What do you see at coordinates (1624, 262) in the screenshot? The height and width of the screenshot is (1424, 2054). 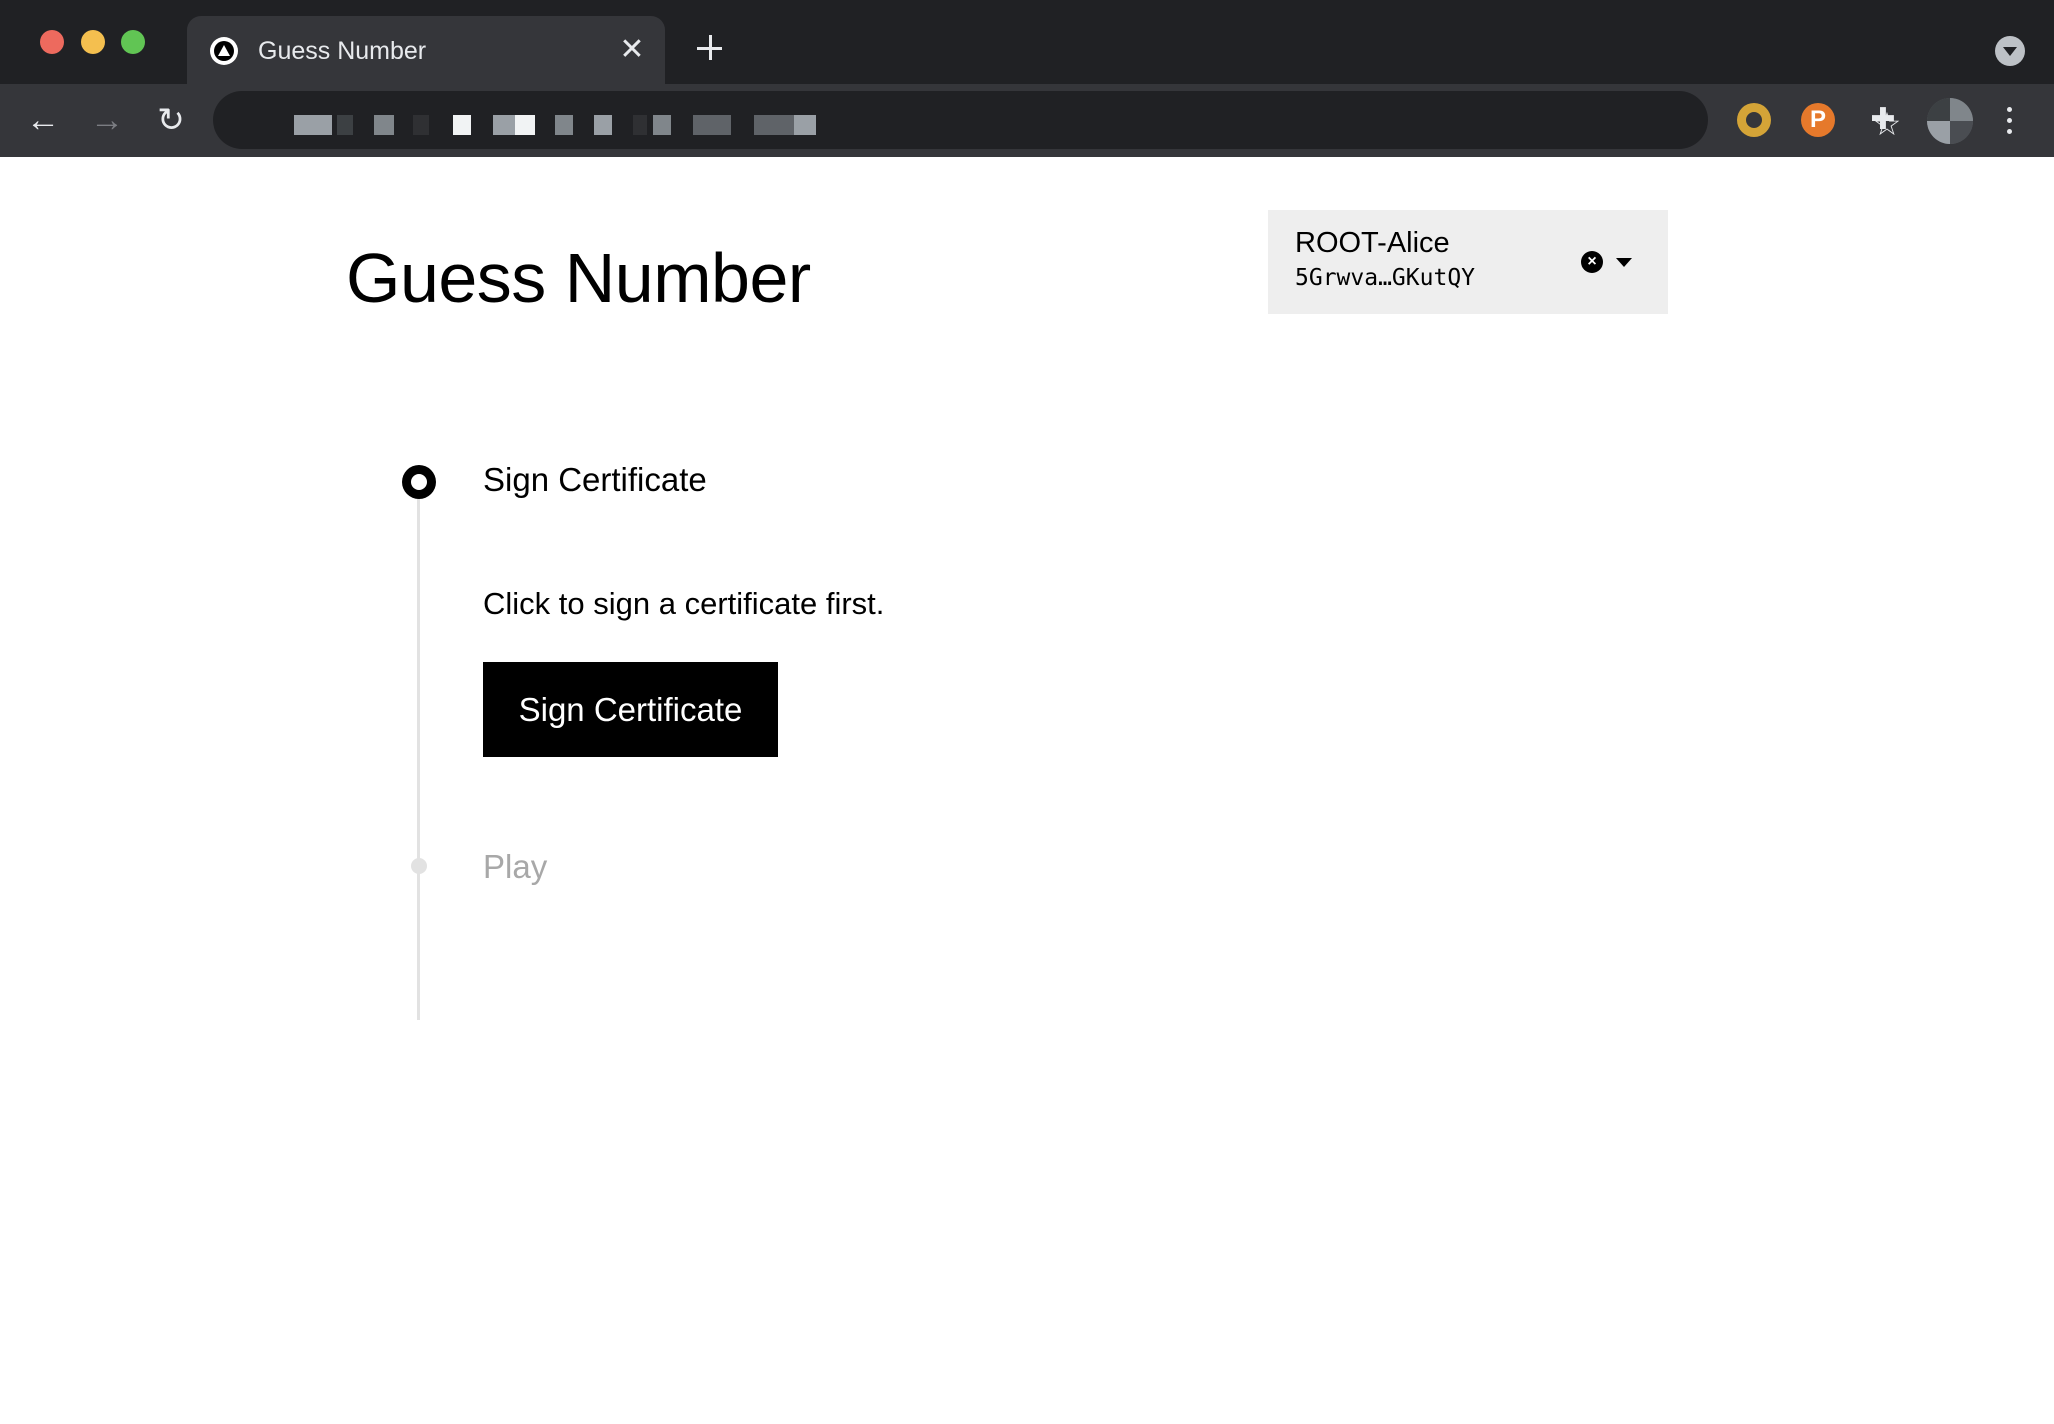 I see `dropdown-caret-icon` at bounding box center [1624, 262].